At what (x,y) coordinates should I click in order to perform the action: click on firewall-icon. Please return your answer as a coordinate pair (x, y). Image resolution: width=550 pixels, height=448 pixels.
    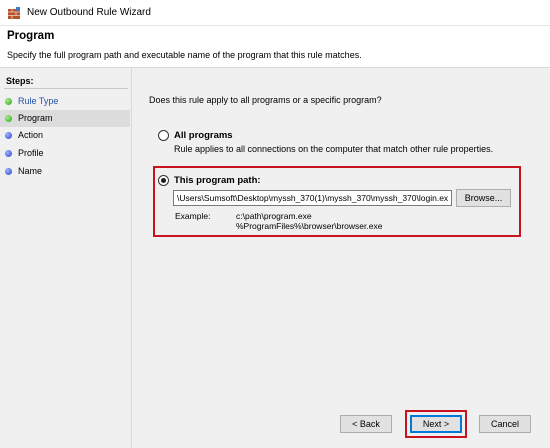
    Looking at the image, I should click on (14, 13).